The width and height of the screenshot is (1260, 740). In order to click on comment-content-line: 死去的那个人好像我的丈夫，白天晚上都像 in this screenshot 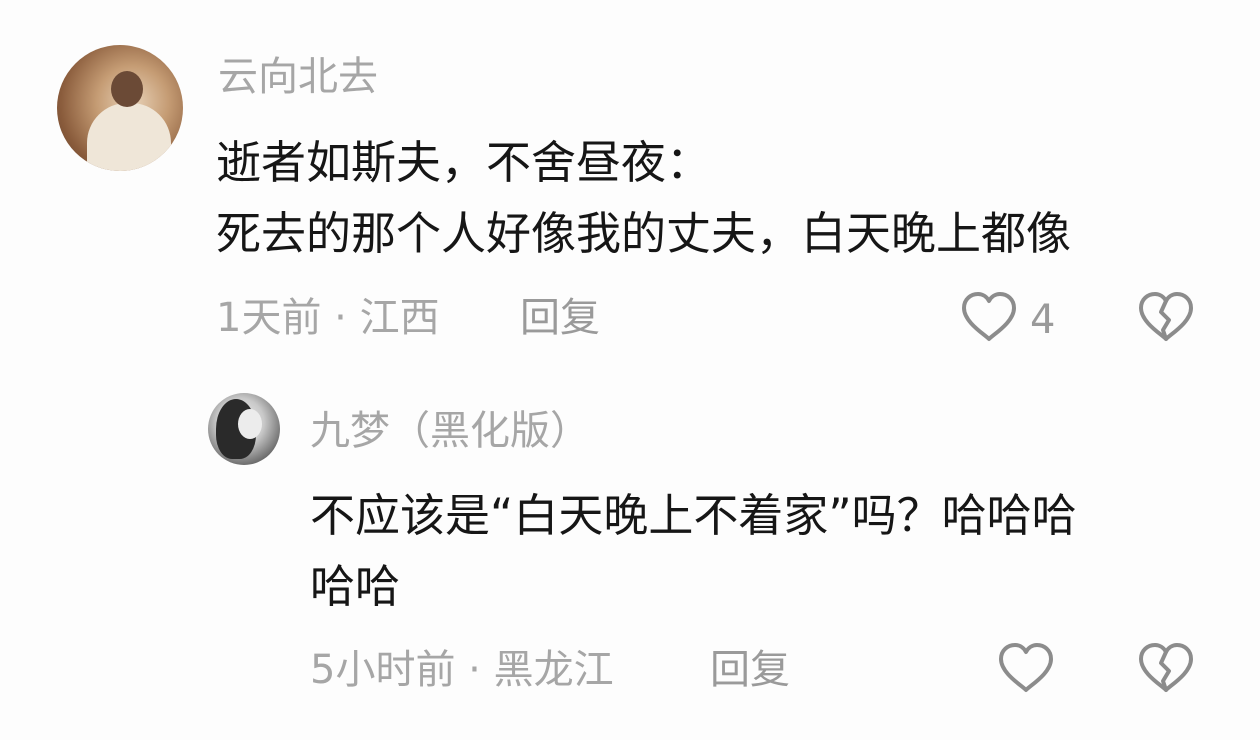, I will do `click(644, 233)`.